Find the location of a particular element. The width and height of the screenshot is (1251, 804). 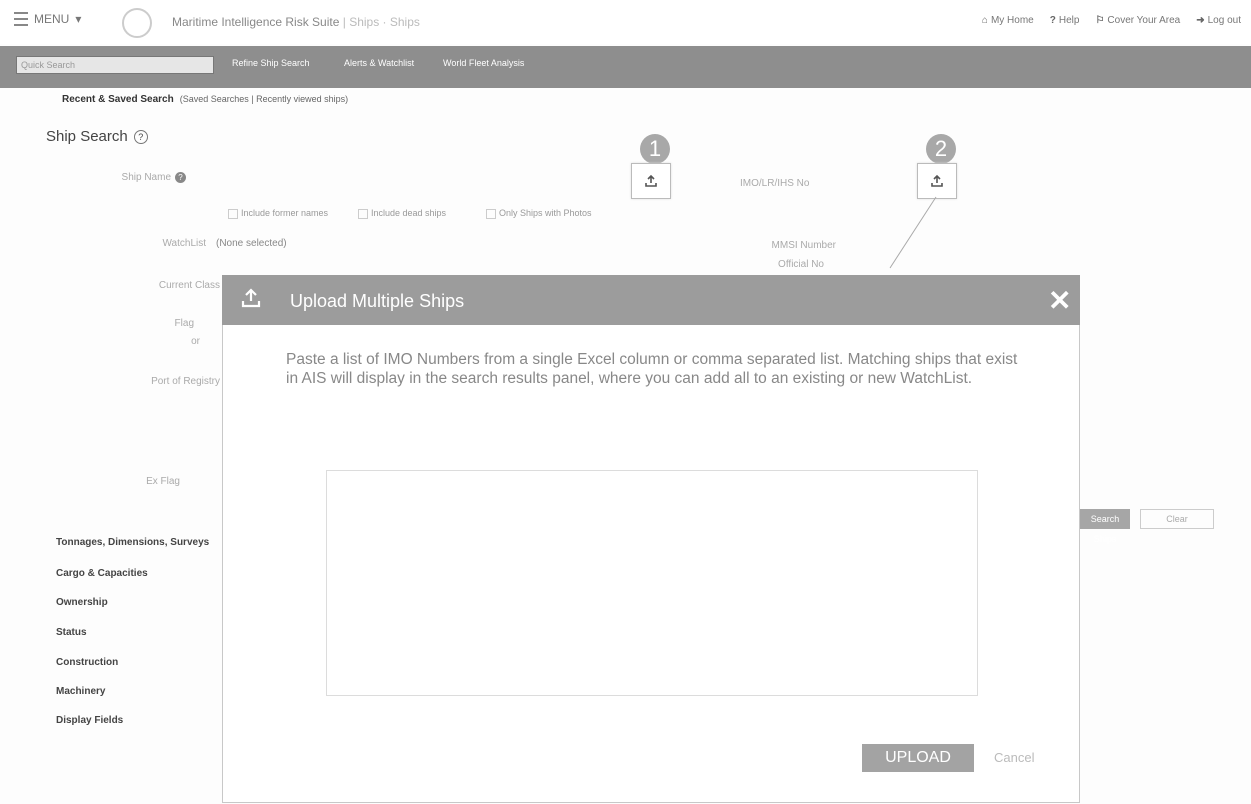

section-status: Status is located at coordinates (71, 632).